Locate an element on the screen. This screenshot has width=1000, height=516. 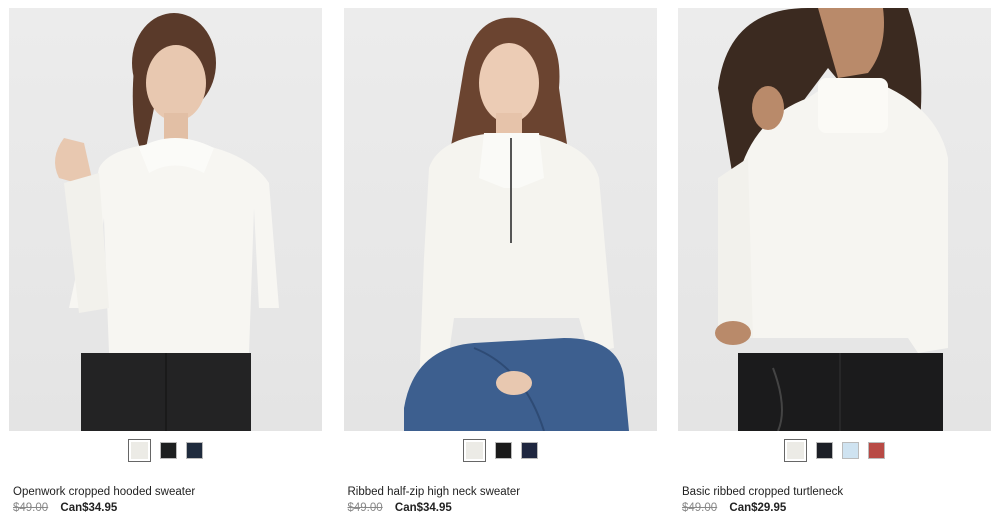
sale-price: Can$29.95 is located at coordinates (758, 508).